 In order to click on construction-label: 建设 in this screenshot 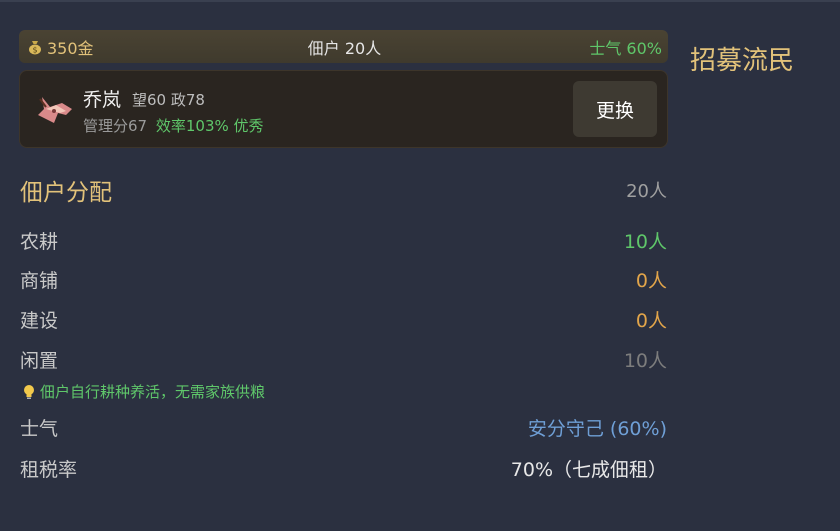, I will do `click(39, 321)`.